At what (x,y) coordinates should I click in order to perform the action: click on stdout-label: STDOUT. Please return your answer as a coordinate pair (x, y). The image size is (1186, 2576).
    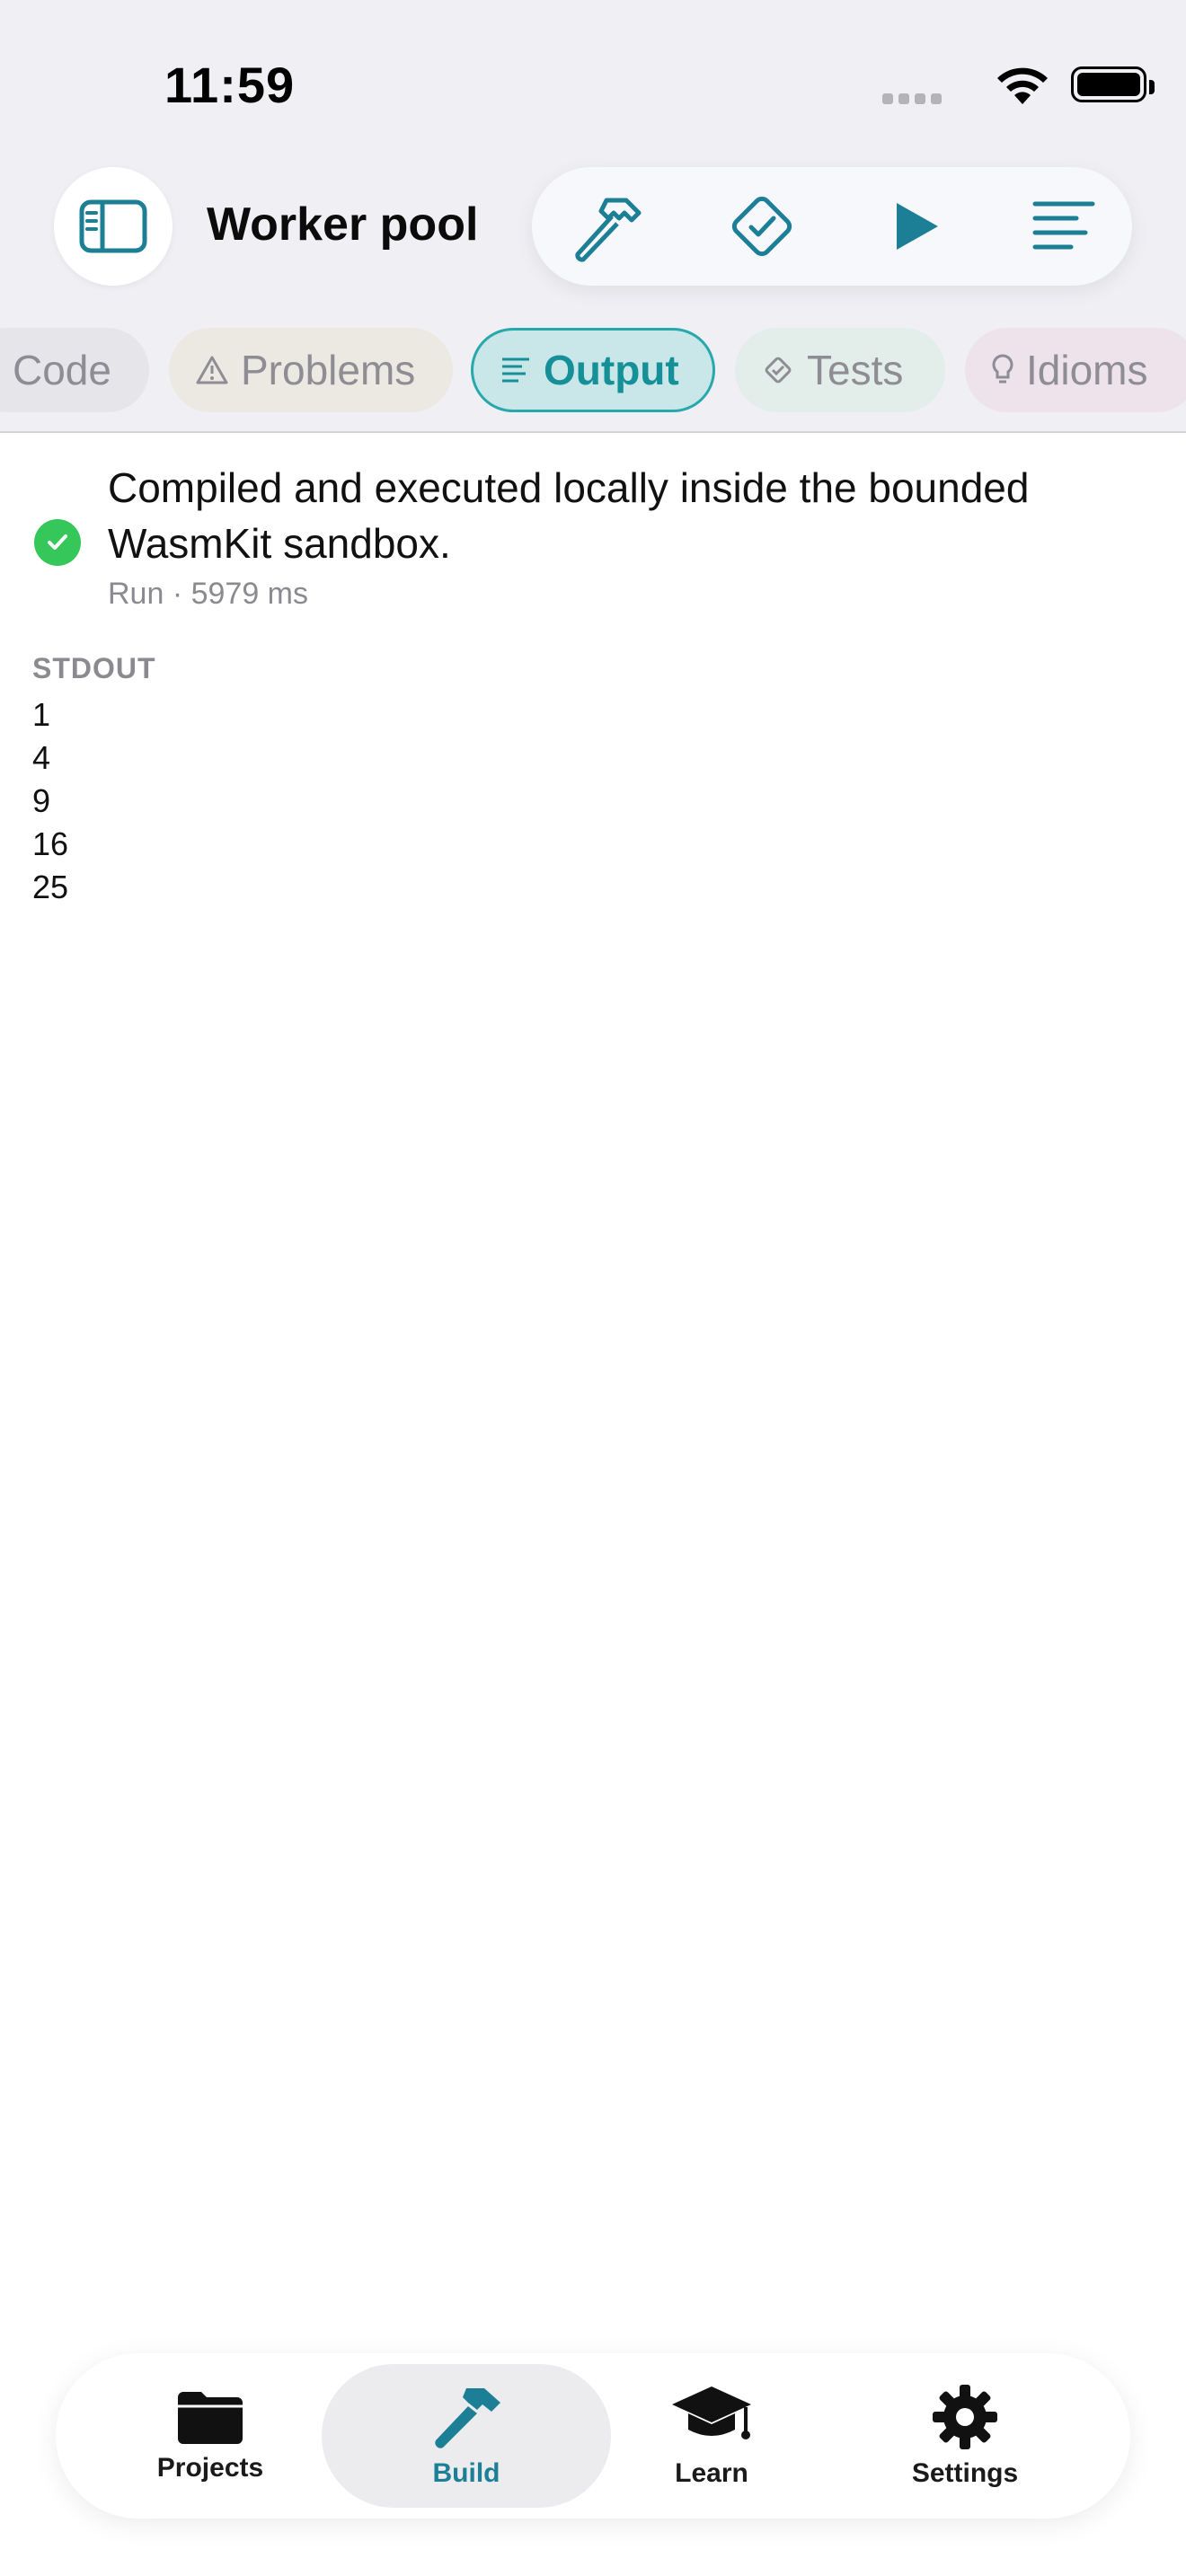
    Looking at the image, I should click on (94, 668).